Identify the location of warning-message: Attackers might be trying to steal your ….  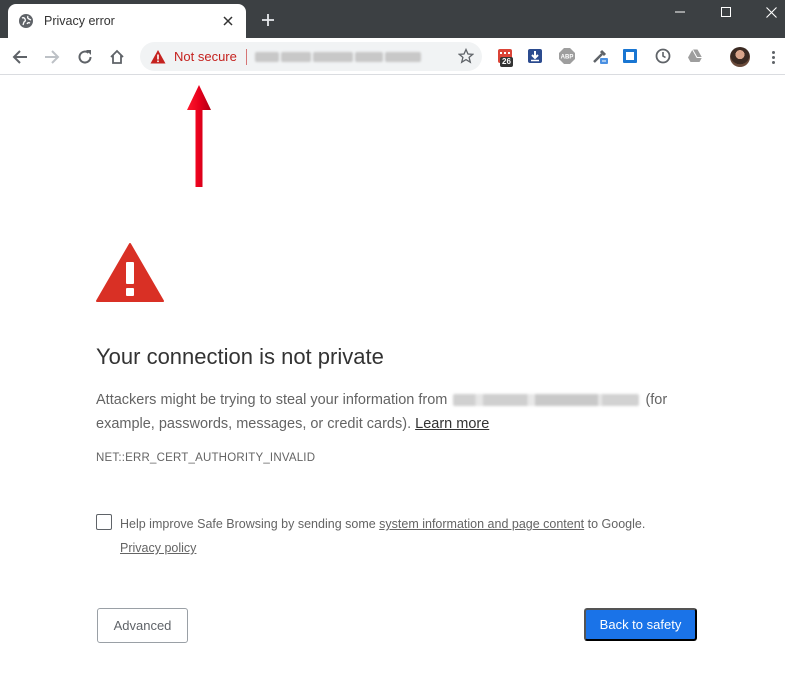
(396, 412).